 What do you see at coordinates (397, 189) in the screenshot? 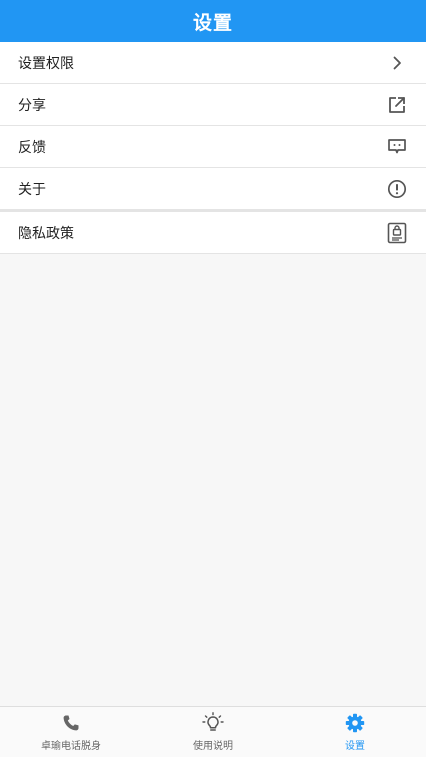
I see `info-icon` at bounding box center [397, 189].